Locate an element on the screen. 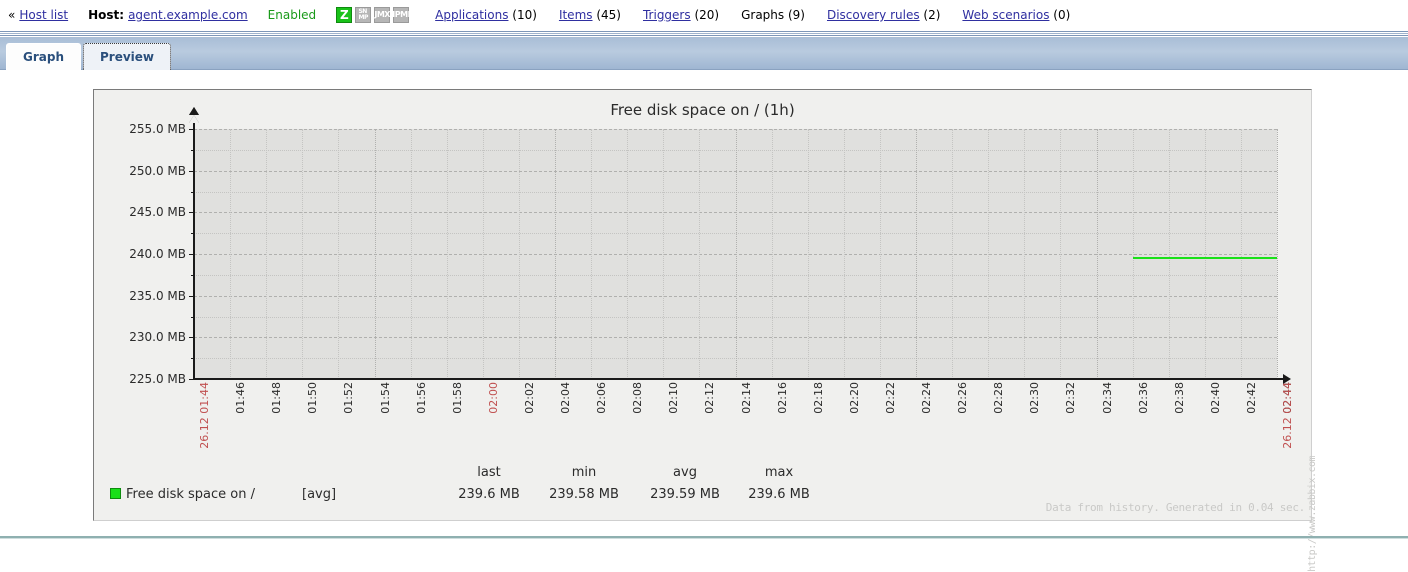 The width and height of the screenshot is (1408, 572). tab-preview: Preview is located at coordinates (127, 56).